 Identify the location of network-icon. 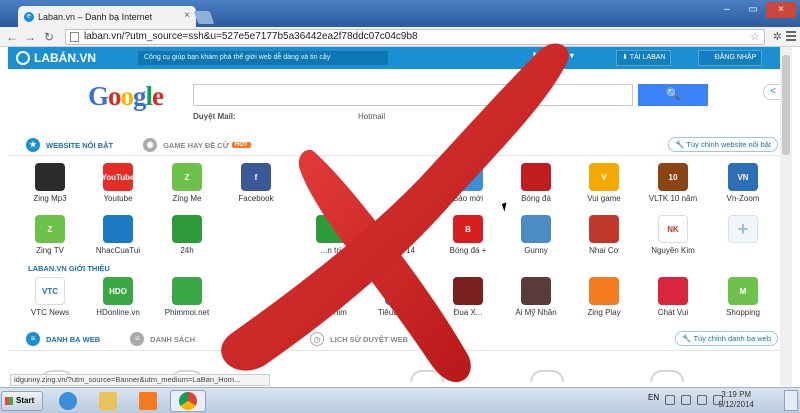
(702, 400).